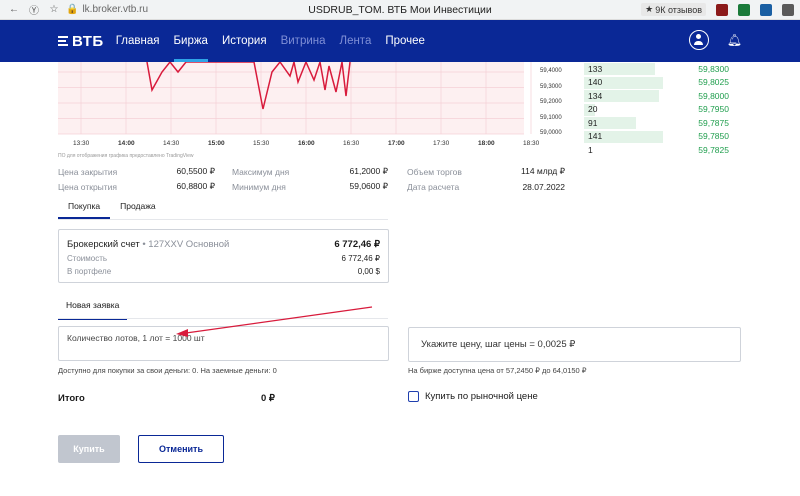 Image resolution: width=800 pixels, height=496 pixels. Describe the element at coordinates (434, 171) in the screenshot. I see `volume-label: Объем торгов` at that location.